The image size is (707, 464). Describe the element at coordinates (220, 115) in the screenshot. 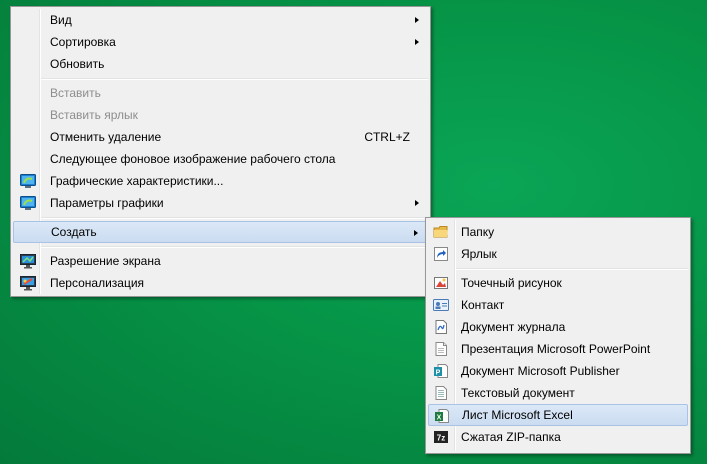

I see `menu-item-paste-shortcut: Вставить ярлык` at that location.